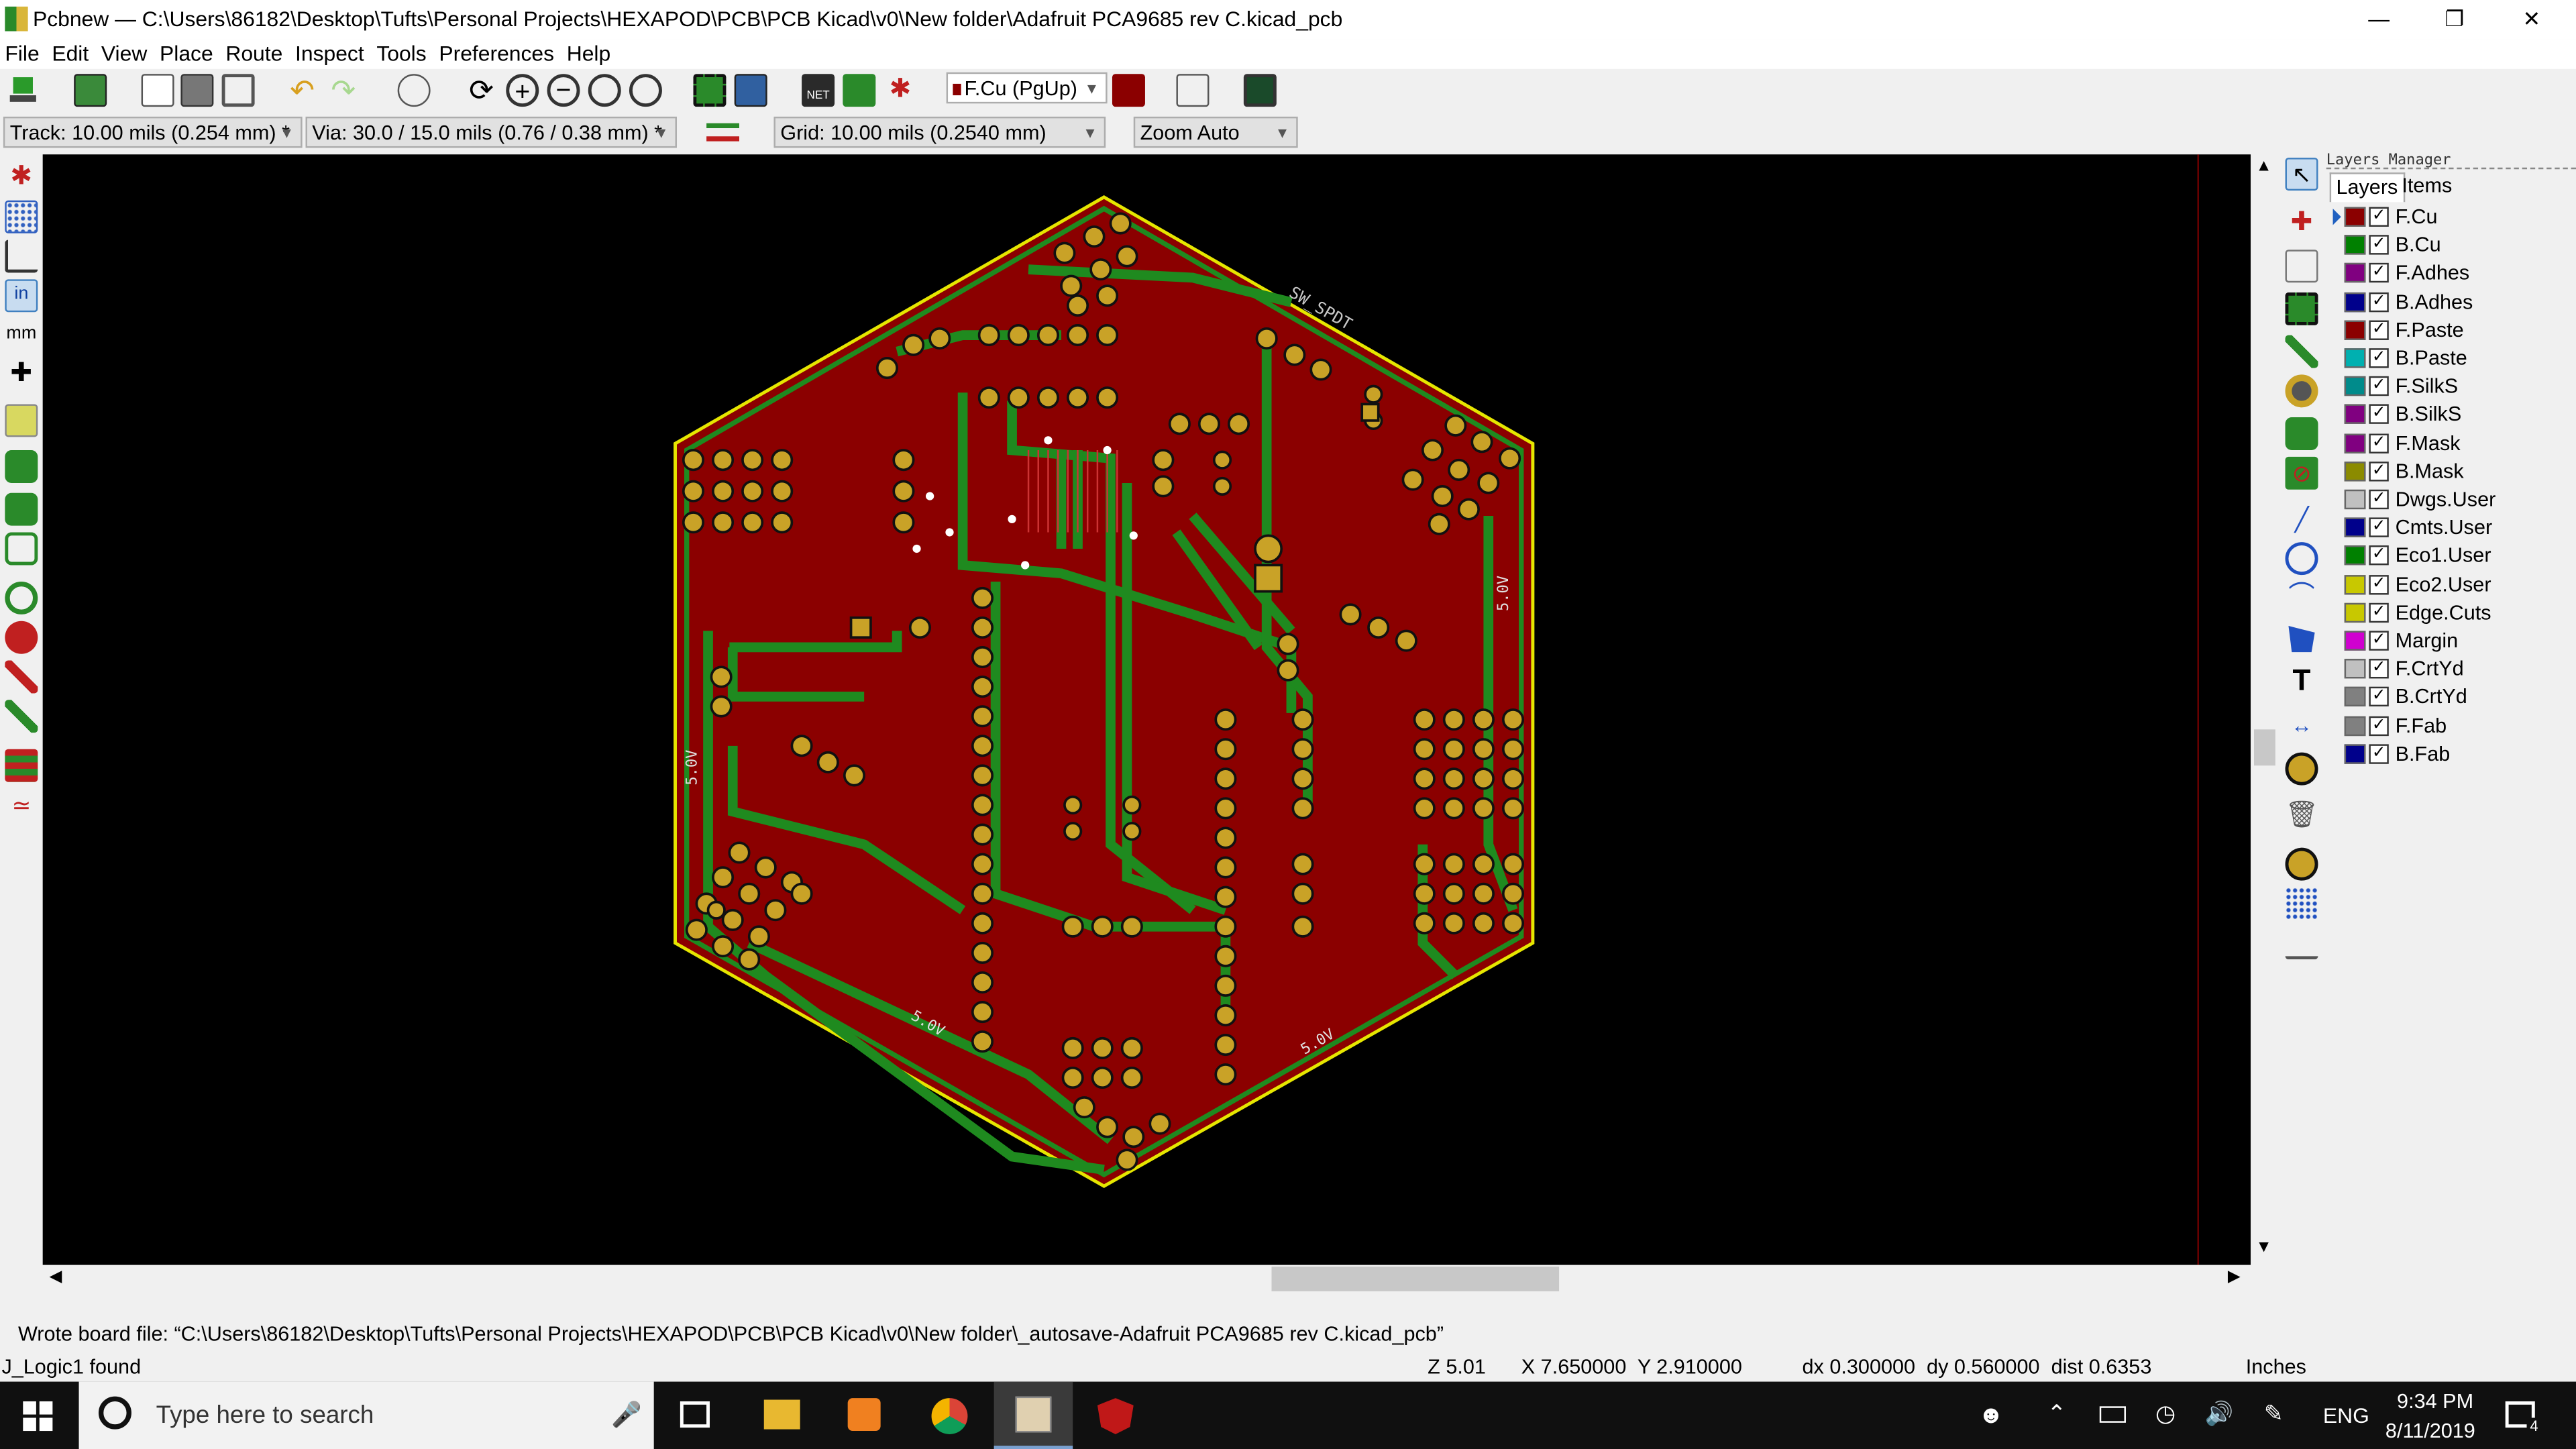 The width and height of the screenshot is (2576, 1449). Describe the element at coordinates (2301, 174) in the screenshot. I see `select-arrow-icon: ↖` at that location.